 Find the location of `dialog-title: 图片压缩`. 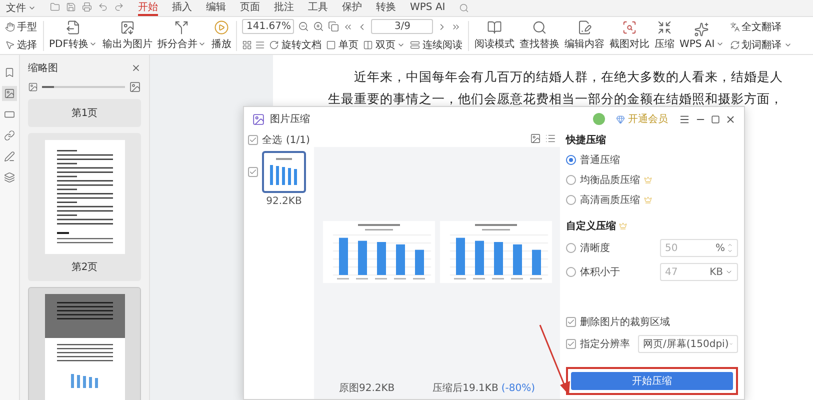

dialog-title: 图片压缩 is located at coordinates (290, 119).